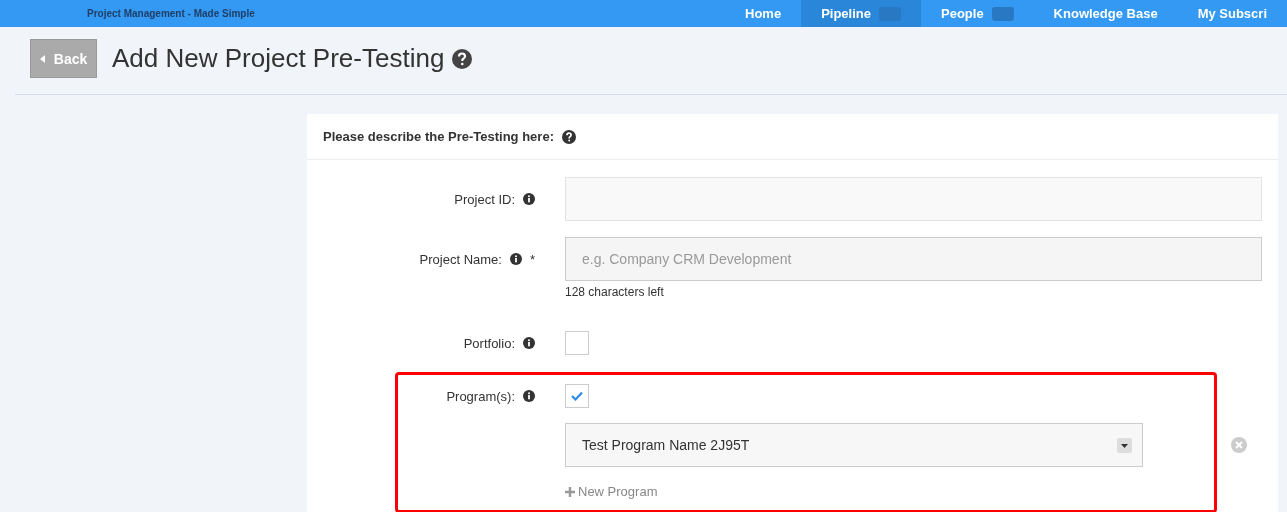 The image size is (1287, 512). Describe the element at coordinates (42, 58) in the screenshot. I see `caret-icon` at that location.